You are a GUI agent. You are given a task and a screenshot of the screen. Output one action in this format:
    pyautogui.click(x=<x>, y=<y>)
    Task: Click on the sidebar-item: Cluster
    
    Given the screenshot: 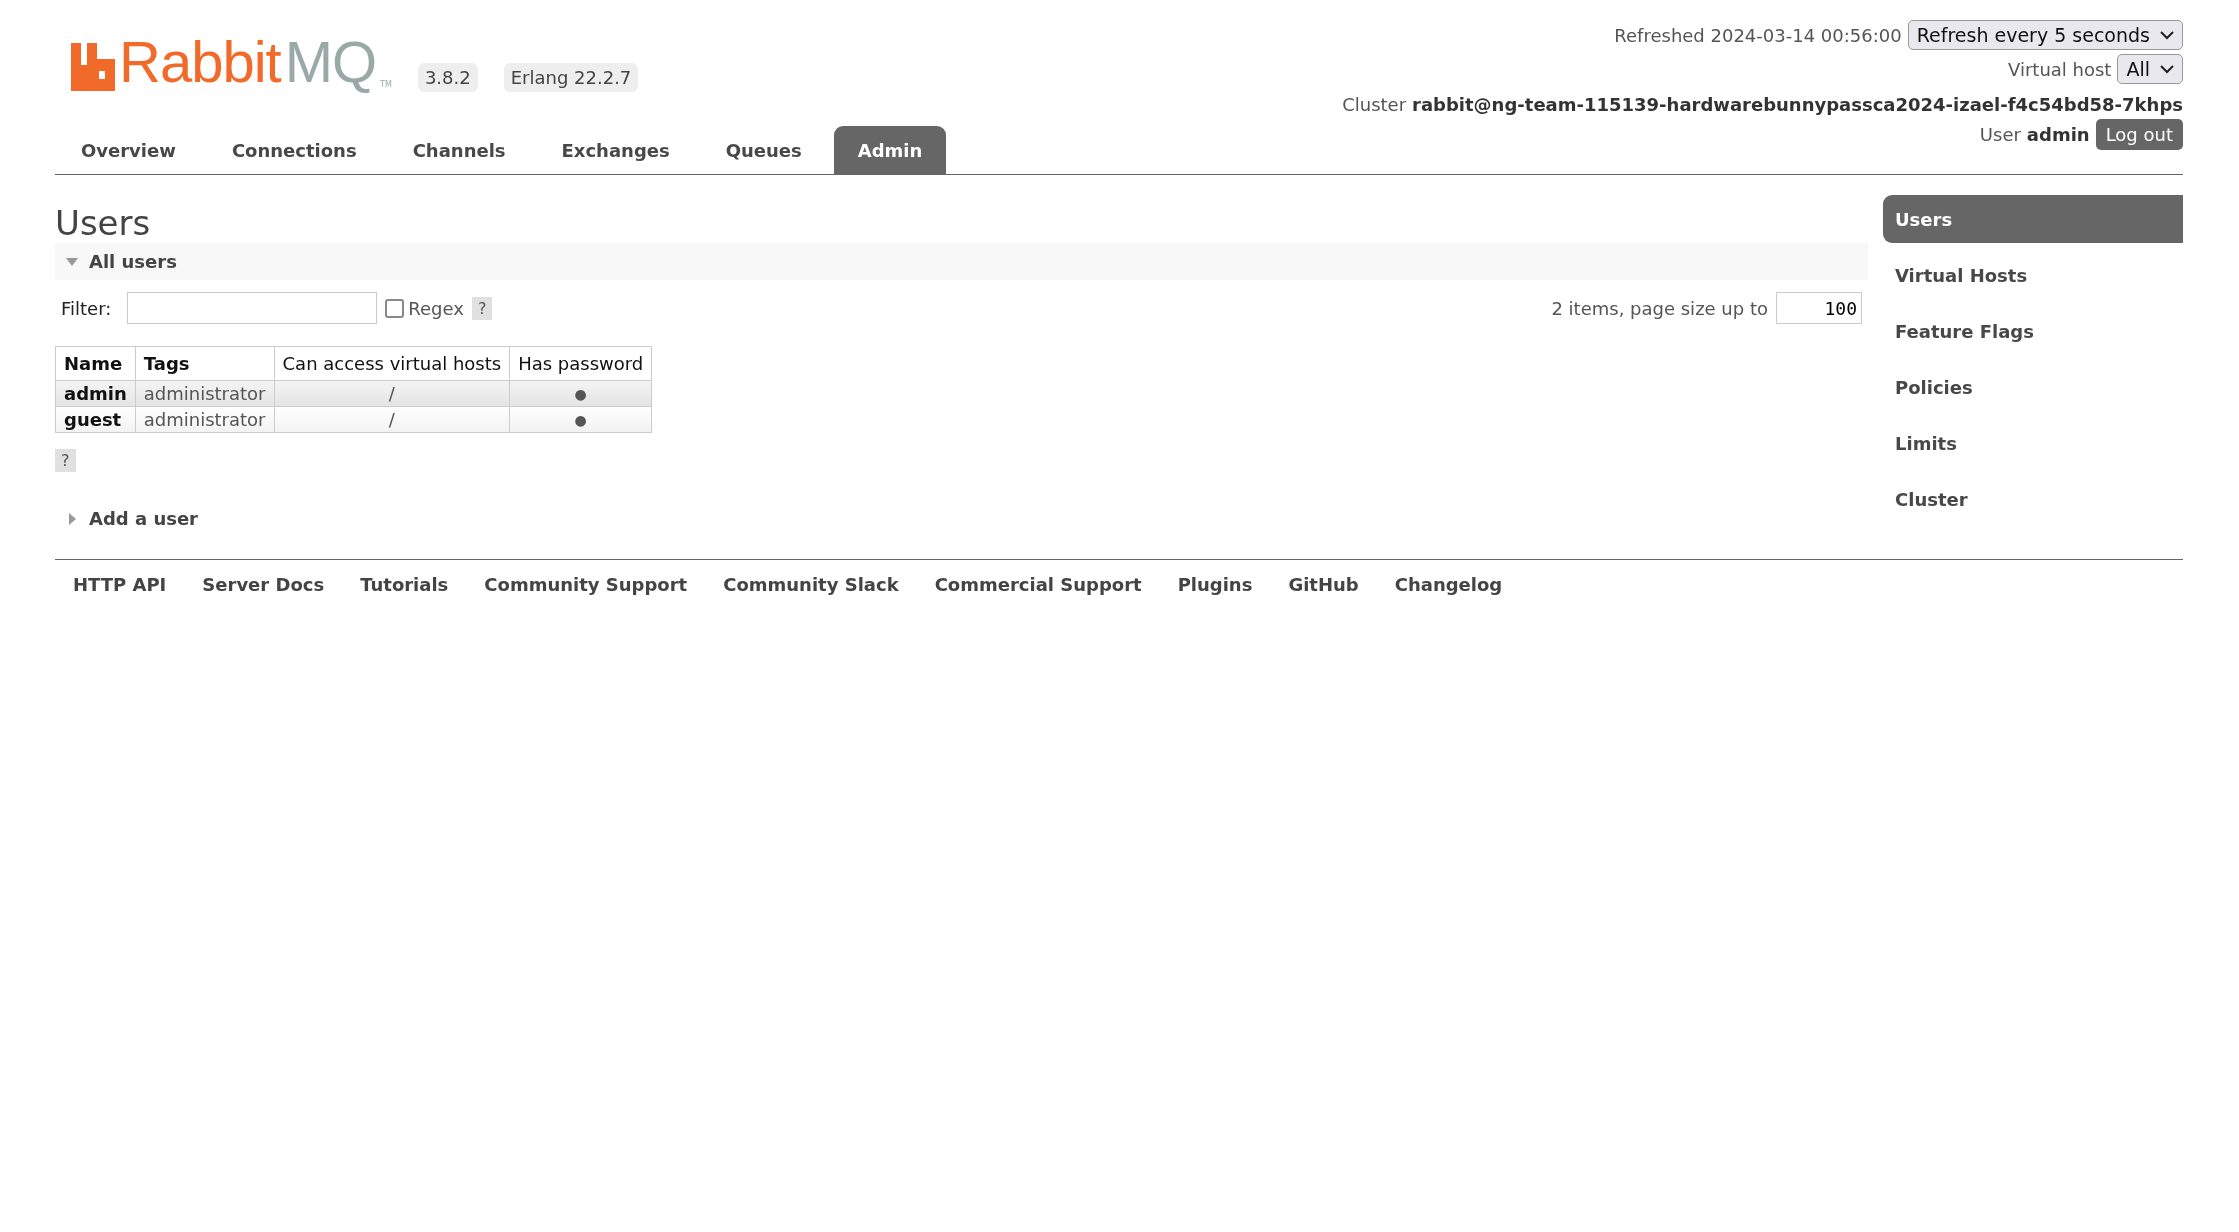 What is the action you would take?
    pyautogui.click(x=2033, y=499)
    